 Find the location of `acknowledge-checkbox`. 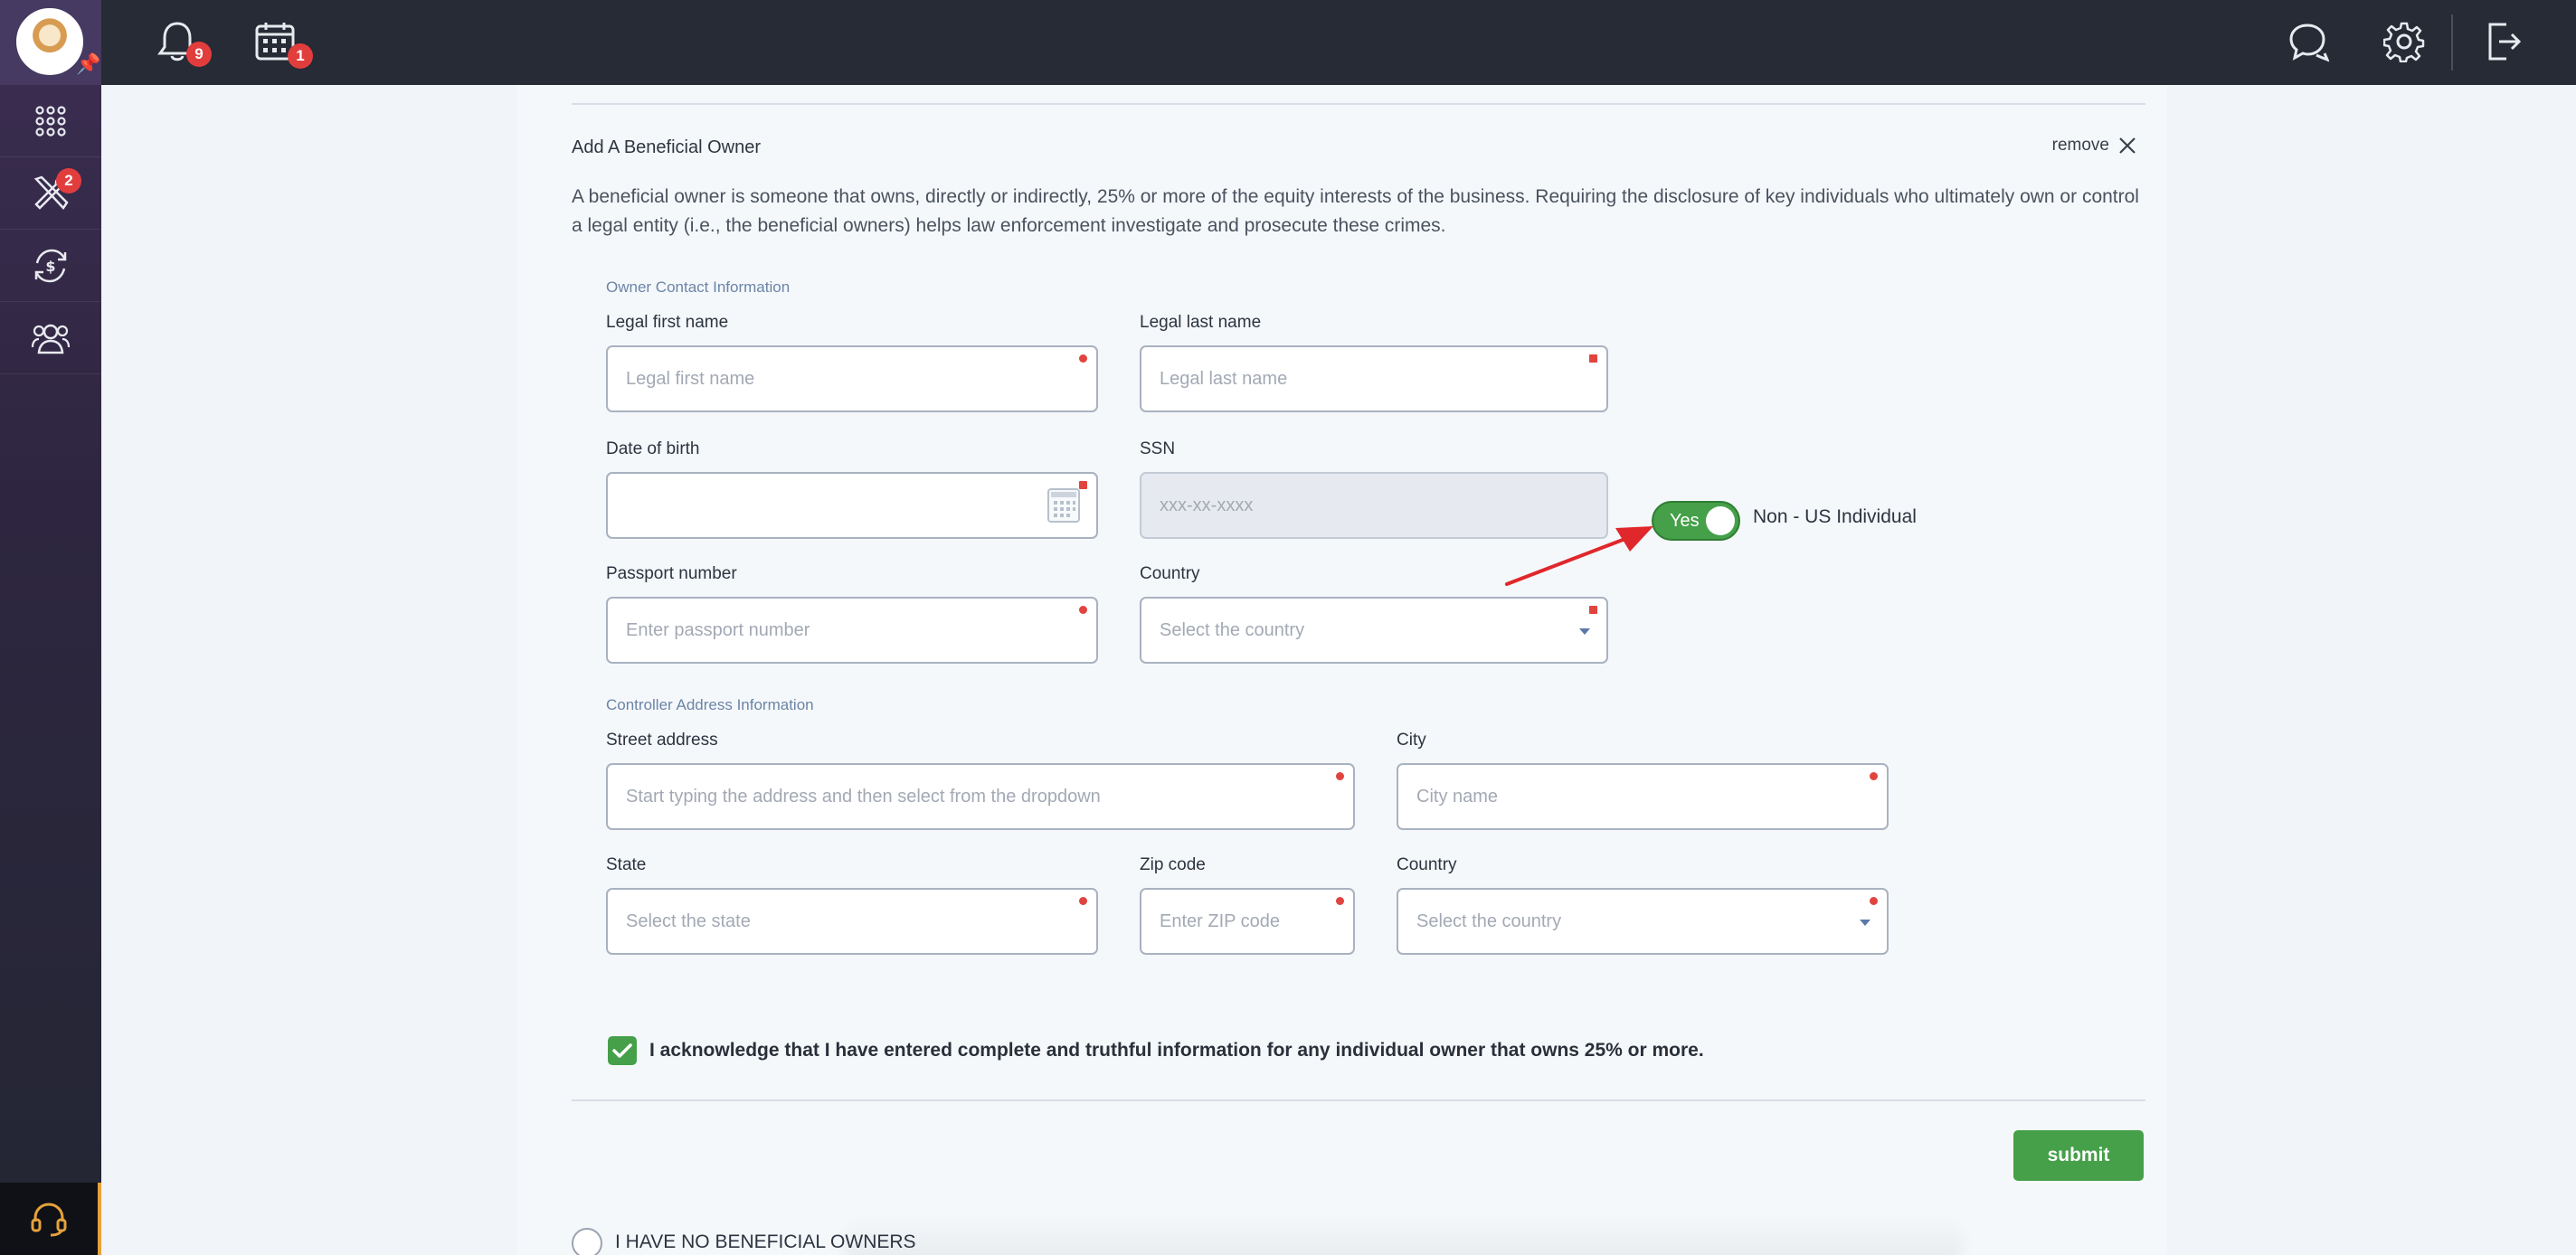

acknowledge-checkbox is located at coordinates (623, 1050).